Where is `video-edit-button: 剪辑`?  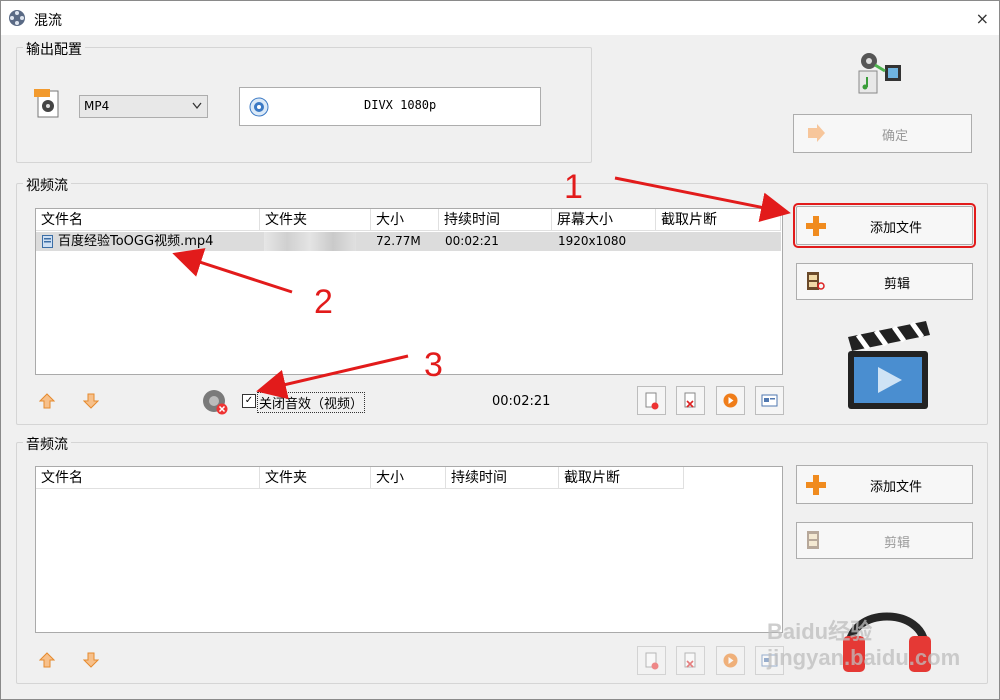 video-edit-button: 剪辑 is located at coordinates (884, 281).